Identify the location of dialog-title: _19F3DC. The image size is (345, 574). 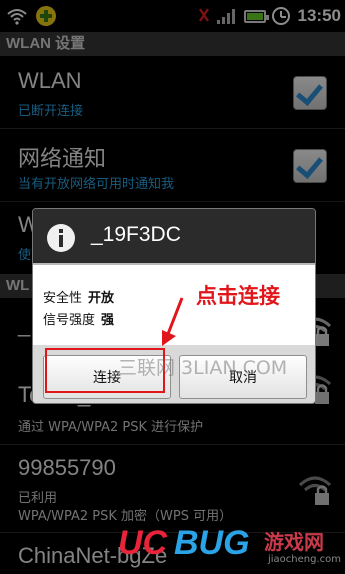
(136, 234).